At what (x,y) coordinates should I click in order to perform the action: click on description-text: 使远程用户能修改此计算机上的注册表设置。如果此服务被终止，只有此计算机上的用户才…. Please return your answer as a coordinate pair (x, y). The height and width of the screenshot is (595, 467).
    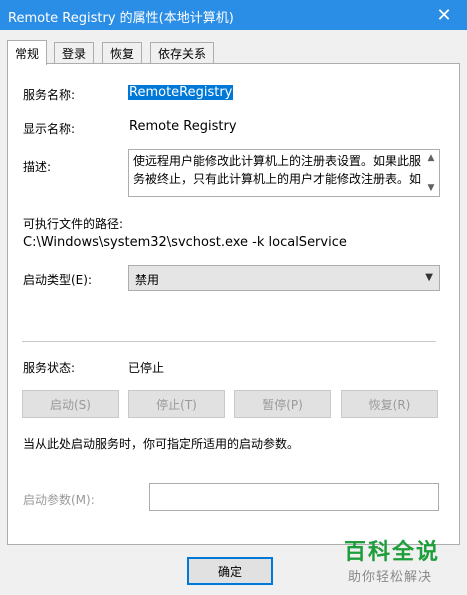
    Looking at the image, I should click on (277, 170).